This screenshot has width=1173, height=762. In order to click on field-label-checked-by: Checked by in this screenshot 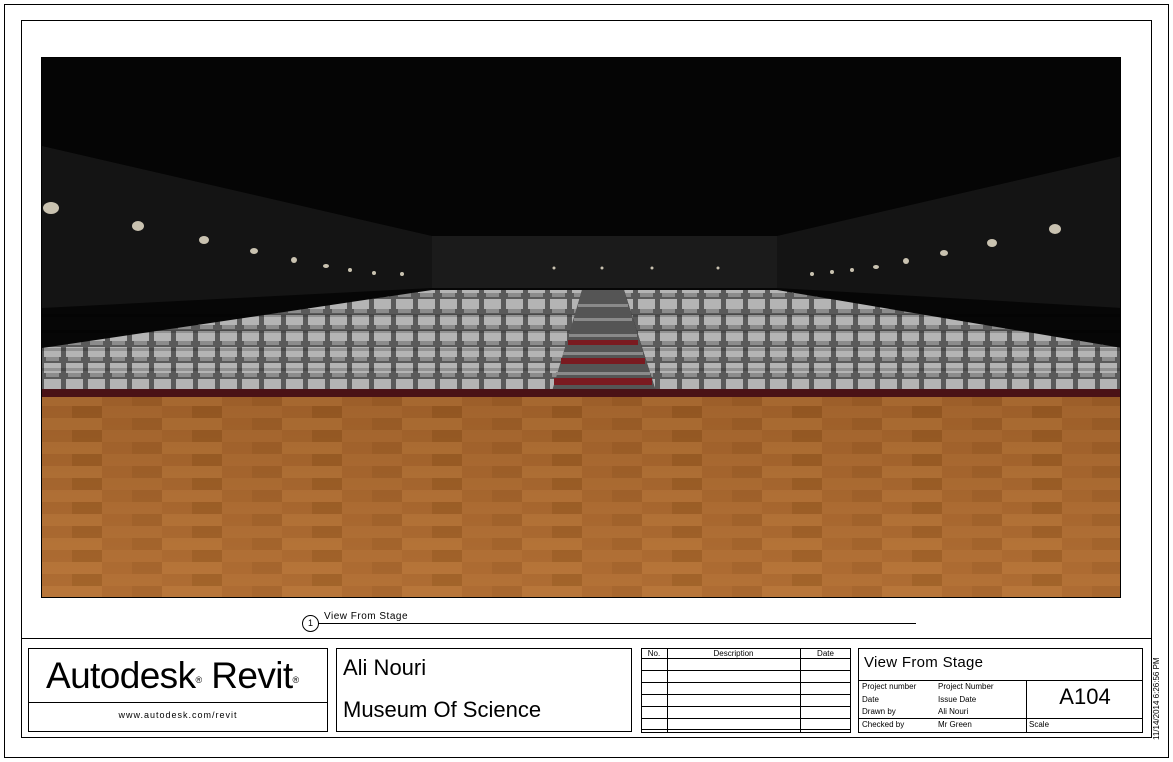, I will do `click(883, 724)`.